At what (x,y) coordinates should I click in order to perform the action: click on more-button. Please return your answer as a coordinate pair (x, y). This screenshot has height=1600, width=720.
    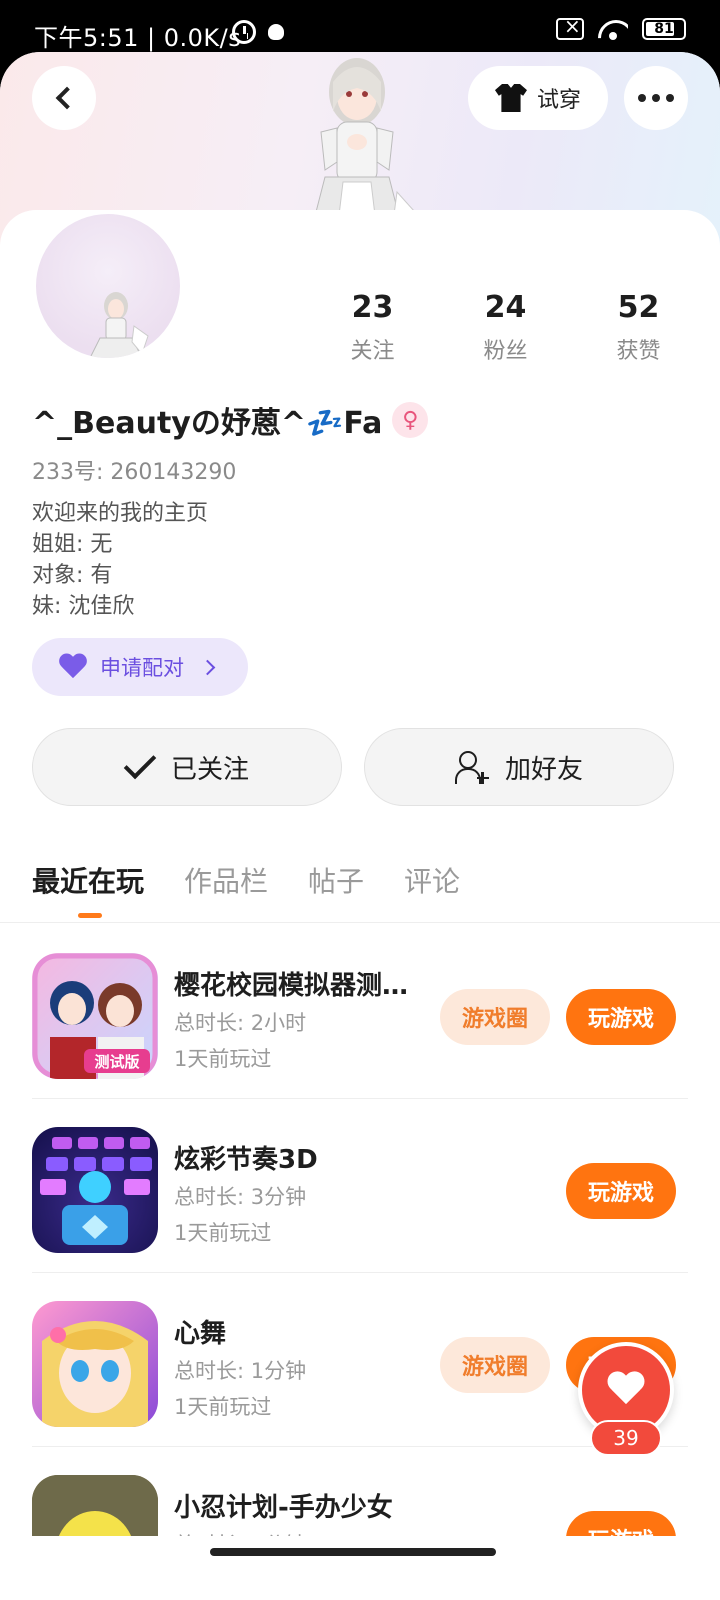
    Looking at the image, I should click on (656, 98).